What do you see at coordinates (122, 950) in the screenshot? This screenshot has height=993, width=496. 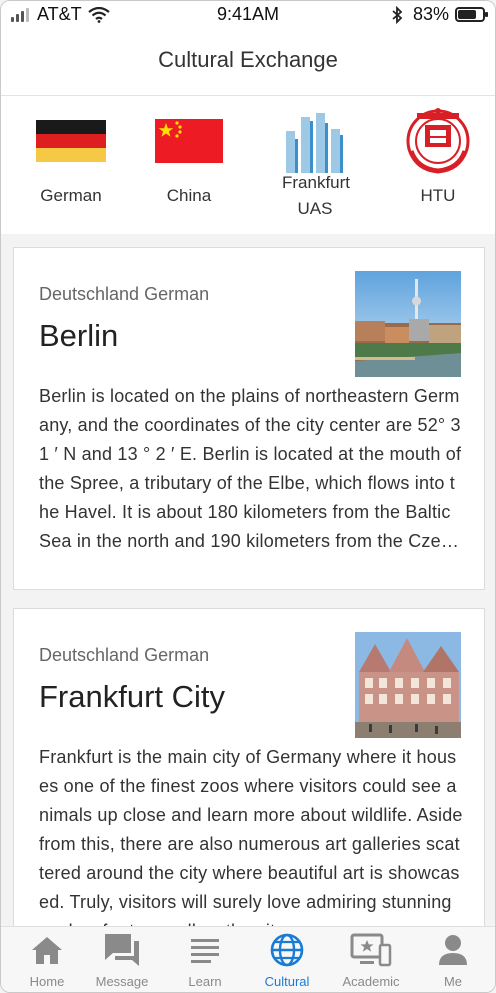 I see `message-icon` at bounding box center [122, 950].